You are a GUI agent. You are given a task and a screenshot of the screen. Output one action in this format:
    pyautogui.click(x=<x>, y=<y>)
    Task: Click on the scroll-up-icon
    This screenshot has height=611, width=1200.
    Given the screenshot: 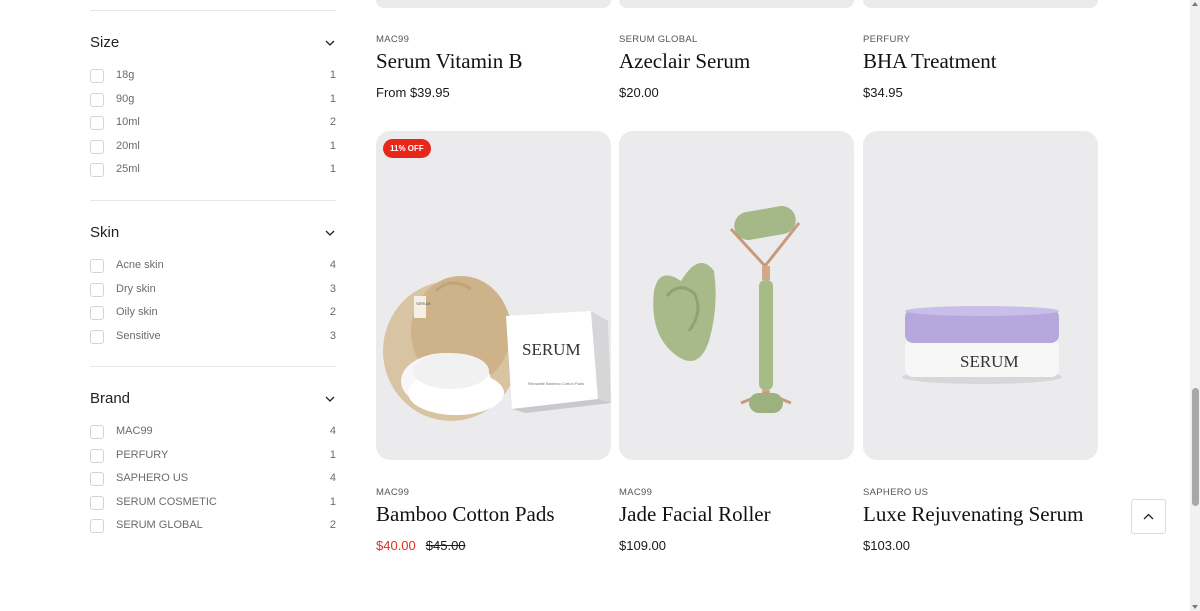 What is the action you would take?
    pyautogui.click(x=1195, y=4)
    